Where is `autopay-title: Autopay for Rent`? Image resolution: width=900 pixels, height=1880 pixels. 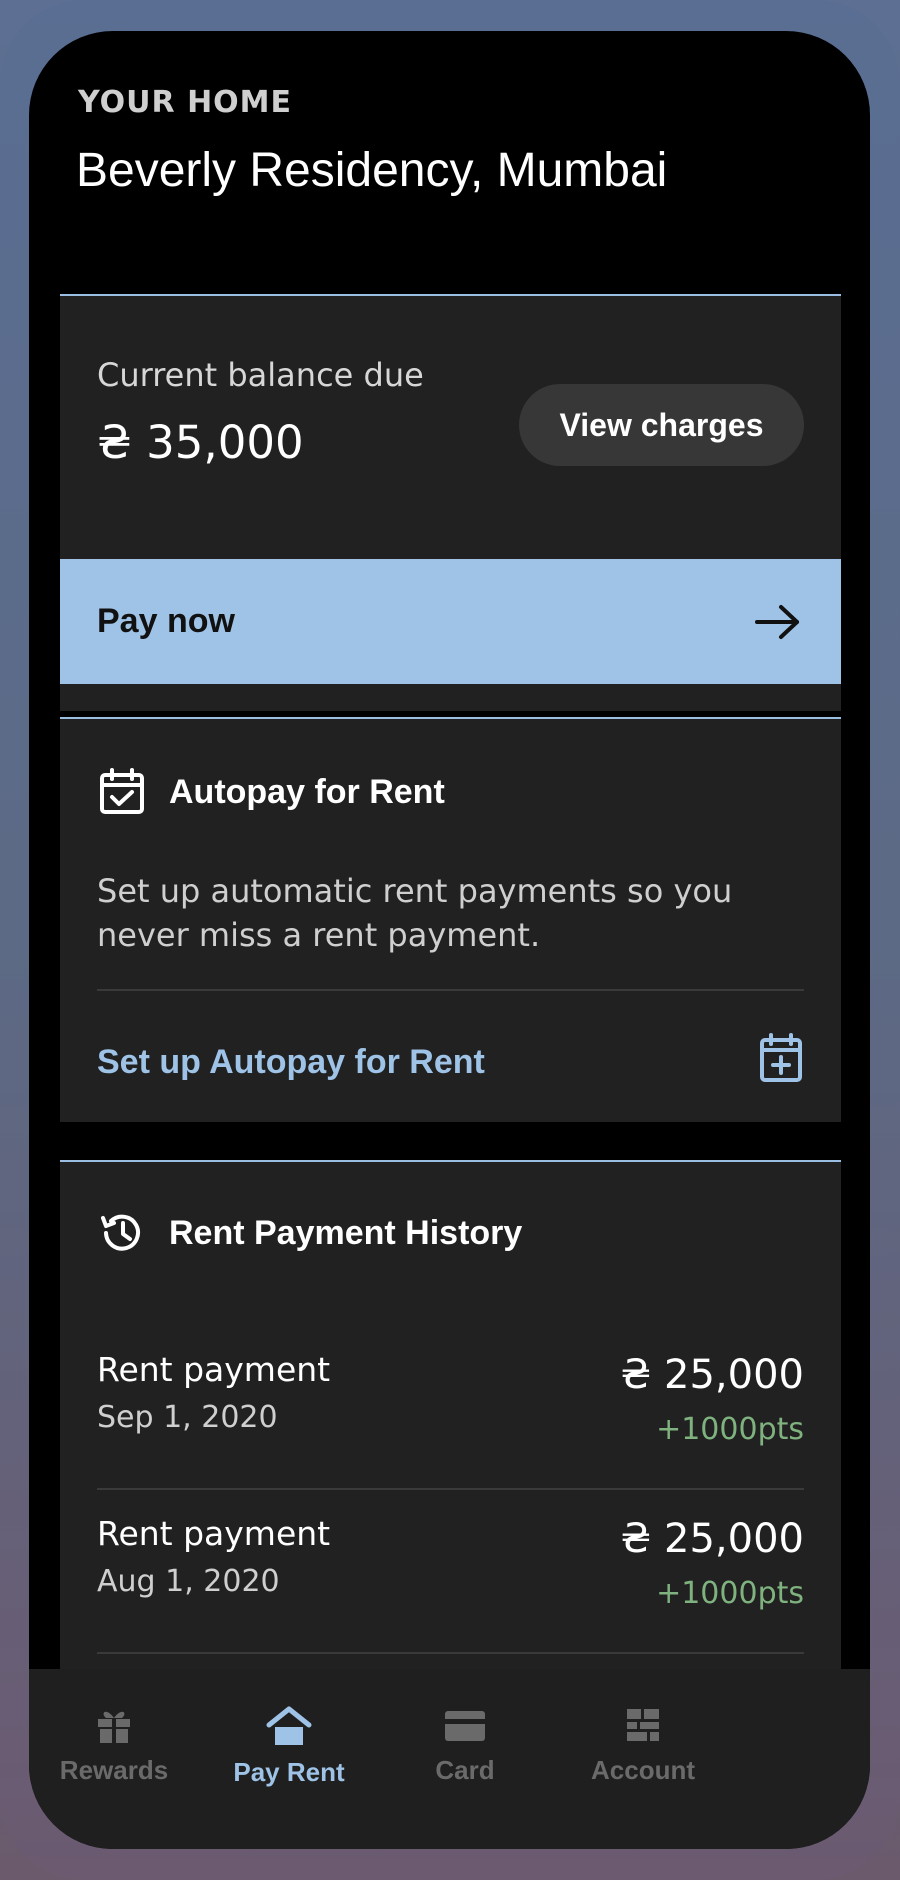
autopay-title: Autopay for Rent is located at coordinates (307, 791).